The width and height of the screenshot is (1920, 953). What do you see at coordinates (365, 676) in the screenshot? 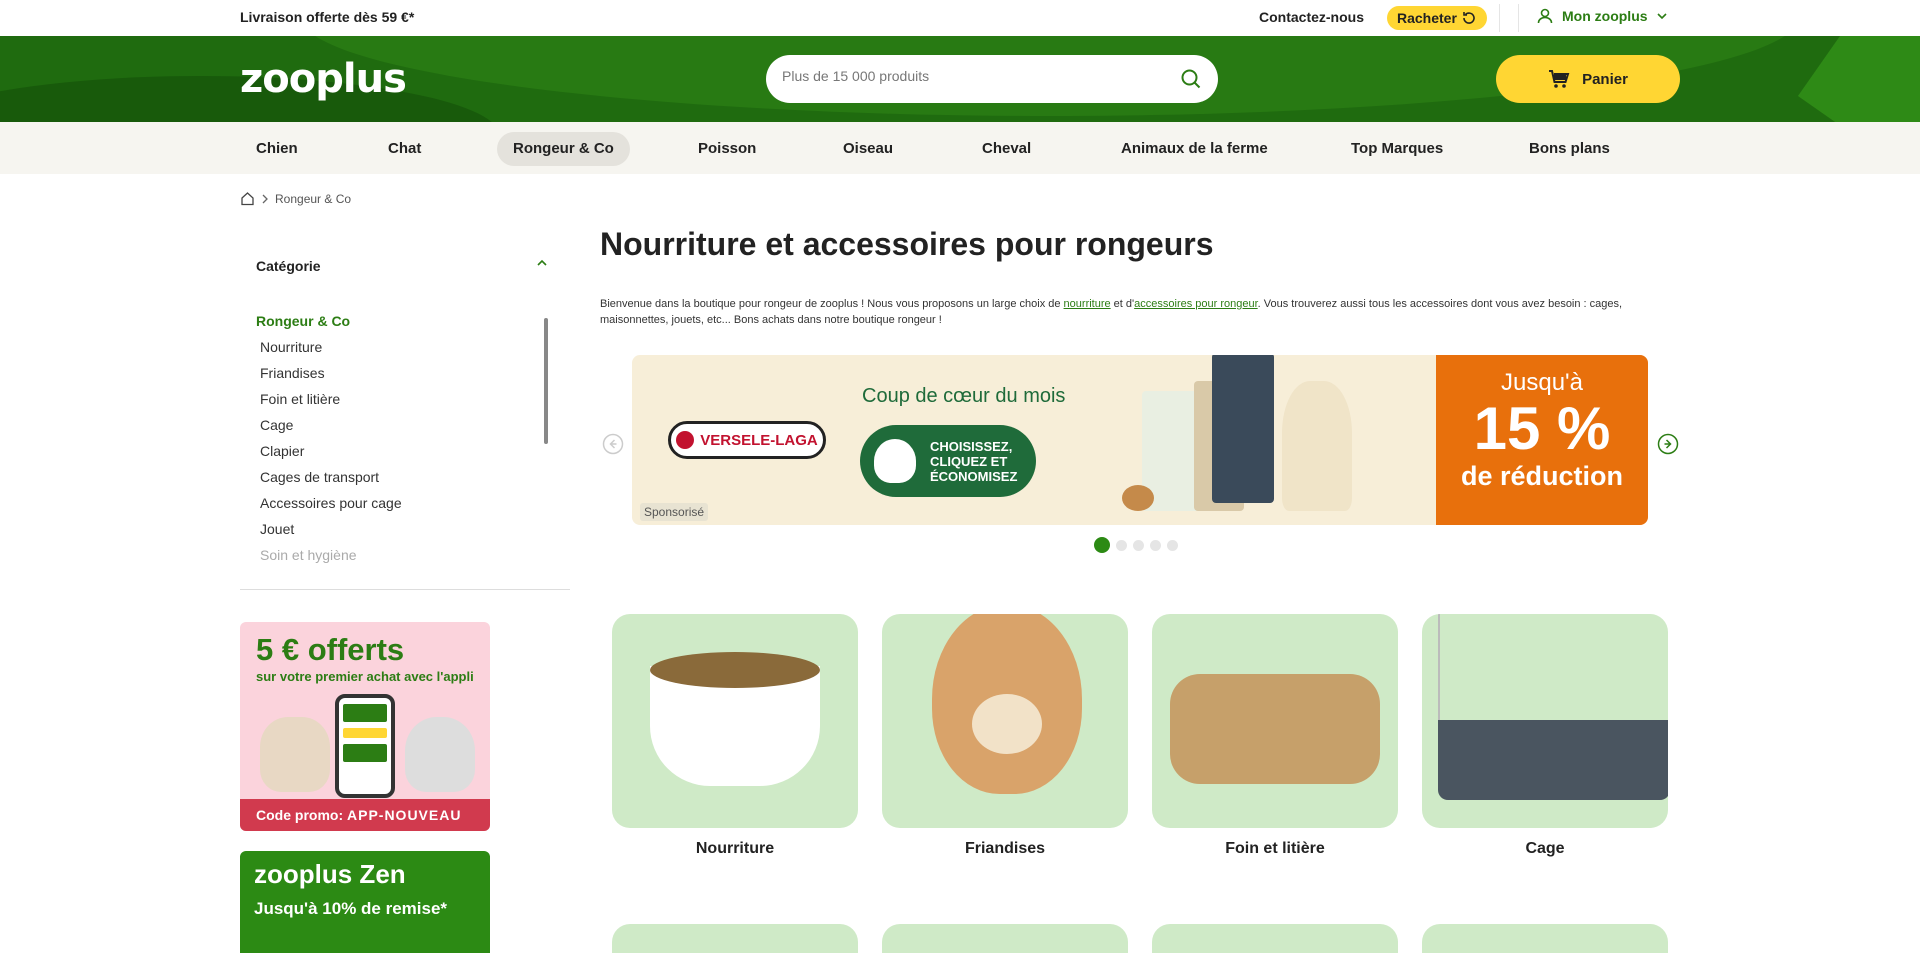
I see `app-promo-subtitle: sur votre premier achat avec l'appli` at bounding box center [365, 676].